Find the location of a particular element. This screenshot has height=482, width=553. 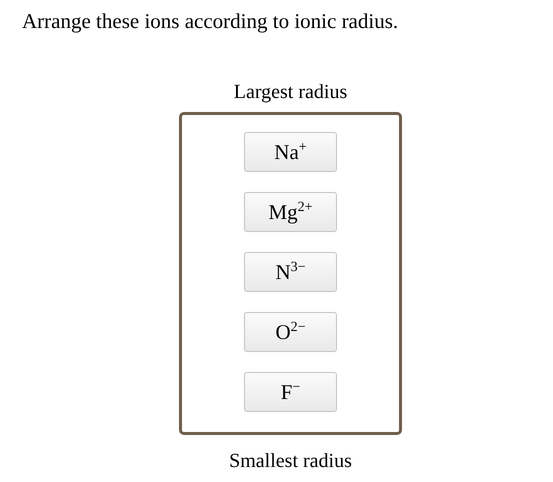

smallest-radius-label: Smallest radius is located at coordinates (290, 461).